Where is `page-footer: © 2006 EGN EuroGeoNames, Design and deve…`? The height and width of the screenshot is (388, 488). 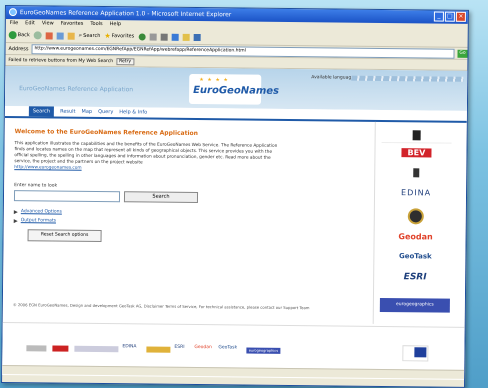 page-footer: © 2006 EGN EuroGeoNames, Design and deve… is located at coordinates (161, 306).